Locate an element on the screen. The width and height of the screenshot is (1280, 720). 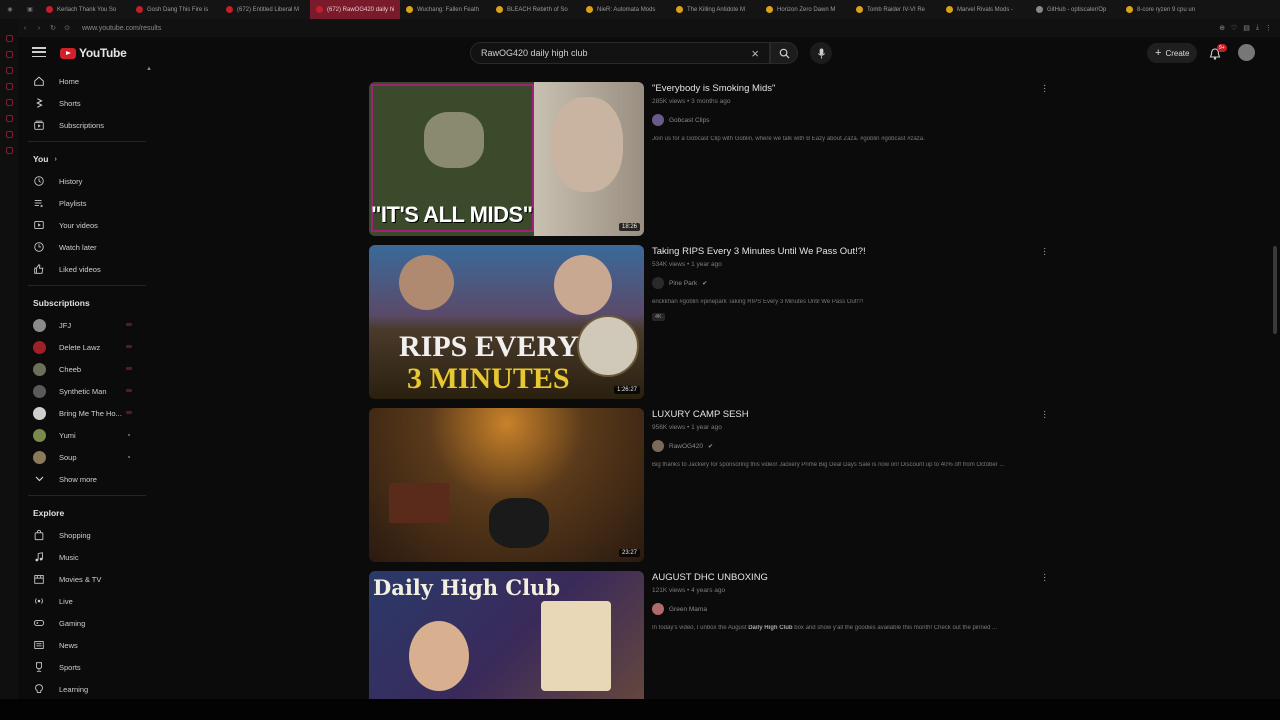
sidebar-item-shorts: Shorts is located at coordinates (84, 103).